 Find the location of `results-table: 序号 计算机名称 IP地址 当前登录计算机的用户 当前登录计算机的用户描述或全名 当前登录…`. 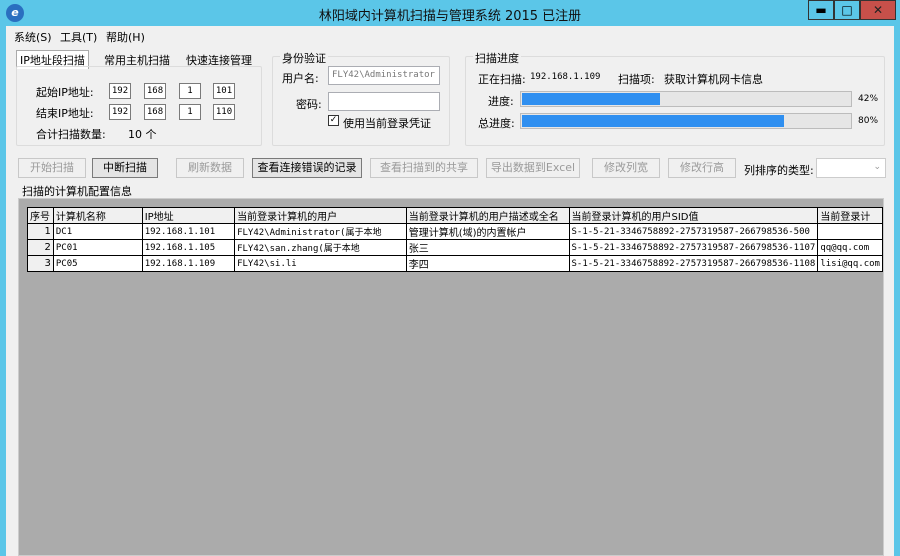

results-table: 序号 计算机名称 IP地址 当前登录计算机的用户 当前登录计算机的用户描述或全名 当前登录… is located at coordinates (455, 239).